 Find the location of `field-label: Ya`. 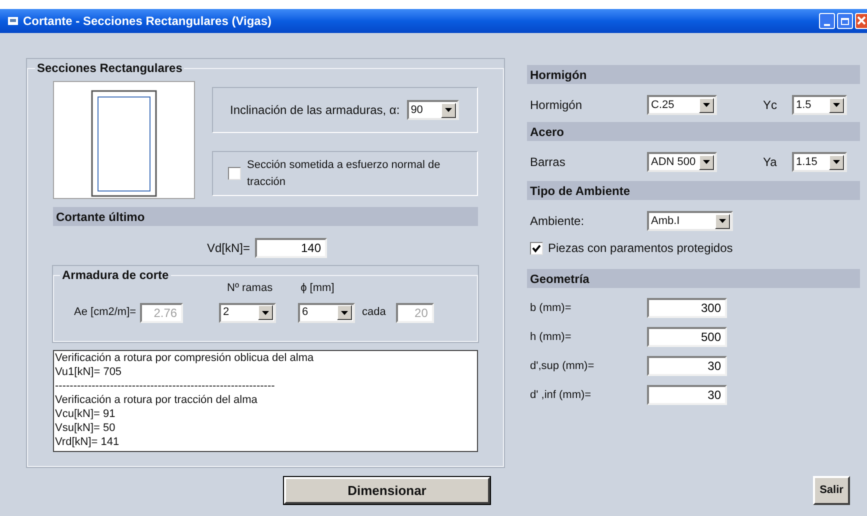

field-label: Ya is located at coordinates (770, 162).